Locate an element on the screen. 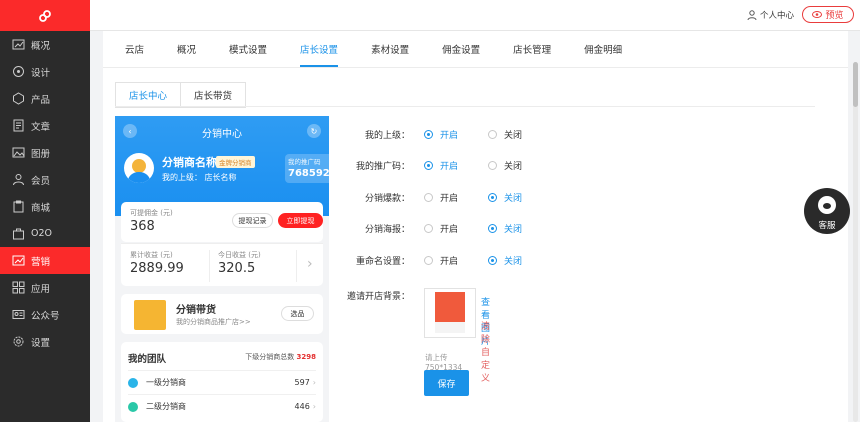  preview-button: 预览 is located at coordinates (828, 14).